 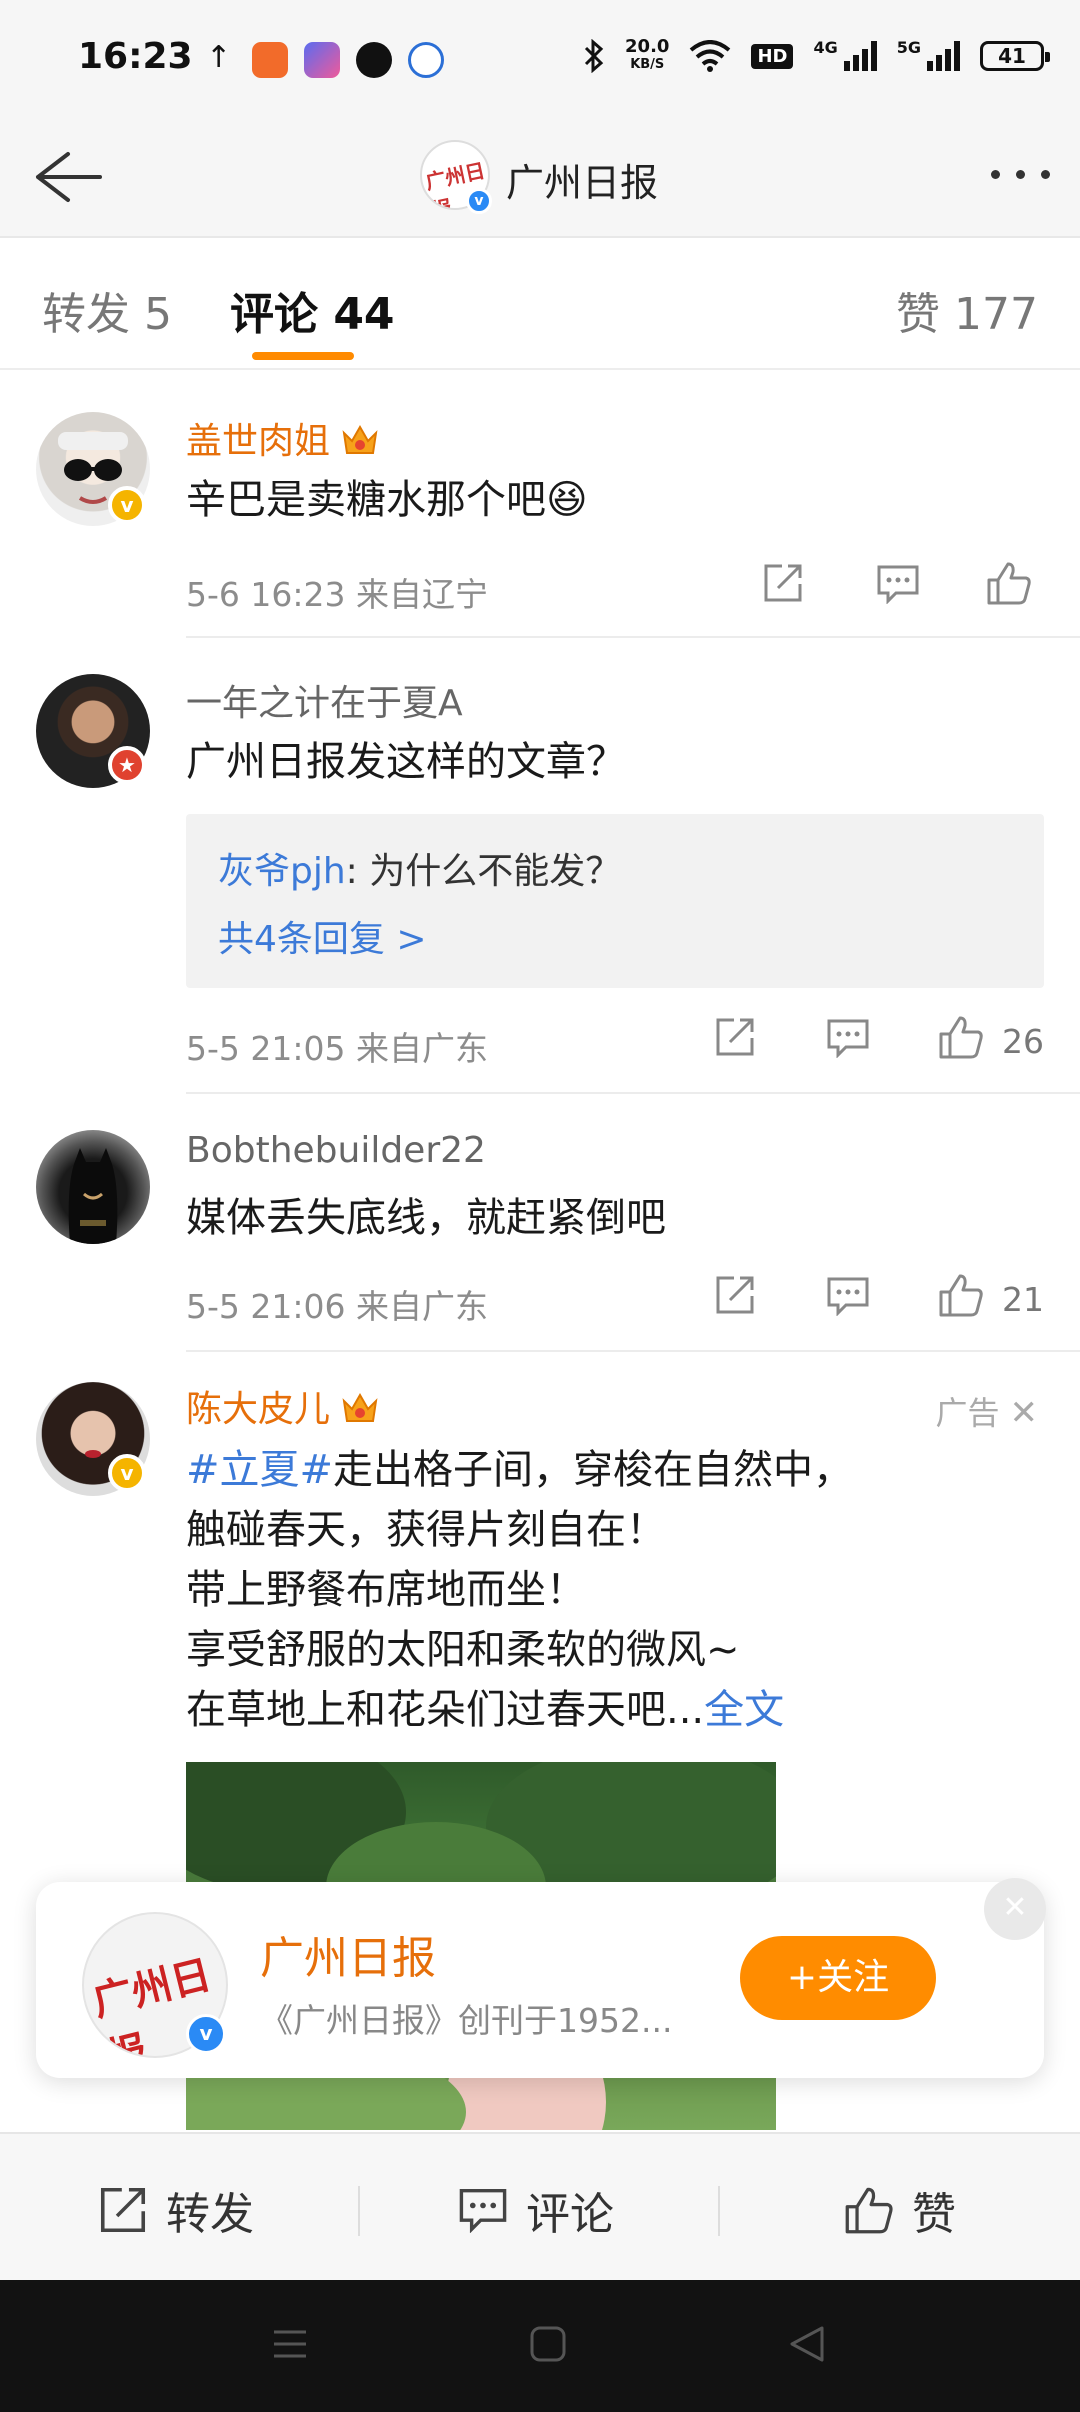 I want to click on home-icon, so click(x=548, y=2344).